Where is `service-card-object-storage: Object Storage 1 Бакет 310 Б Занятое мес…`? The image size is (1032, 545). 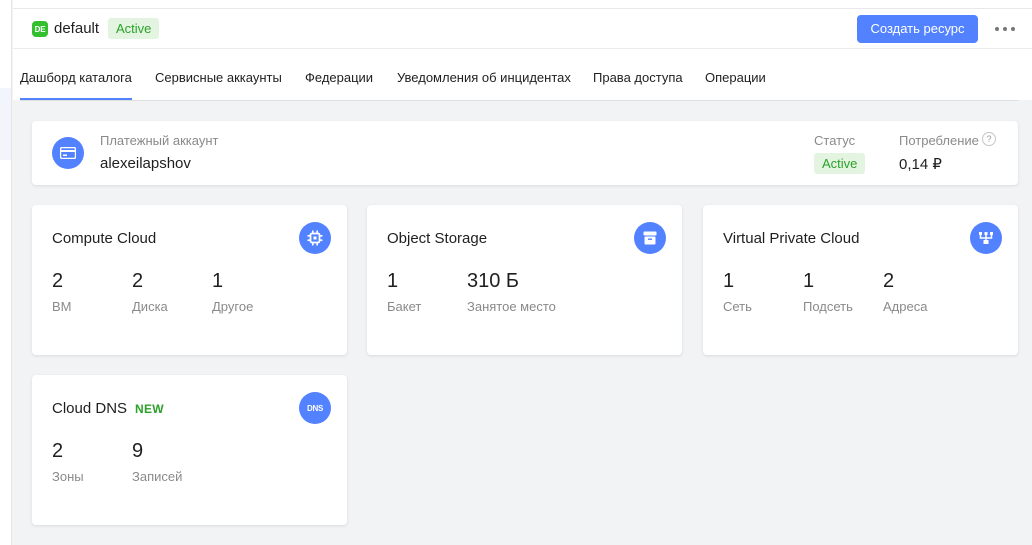 service-card-object-storage: Object Storage 1 Бакет 310 Б Занятое мес… is located at coordinates (524, 280).